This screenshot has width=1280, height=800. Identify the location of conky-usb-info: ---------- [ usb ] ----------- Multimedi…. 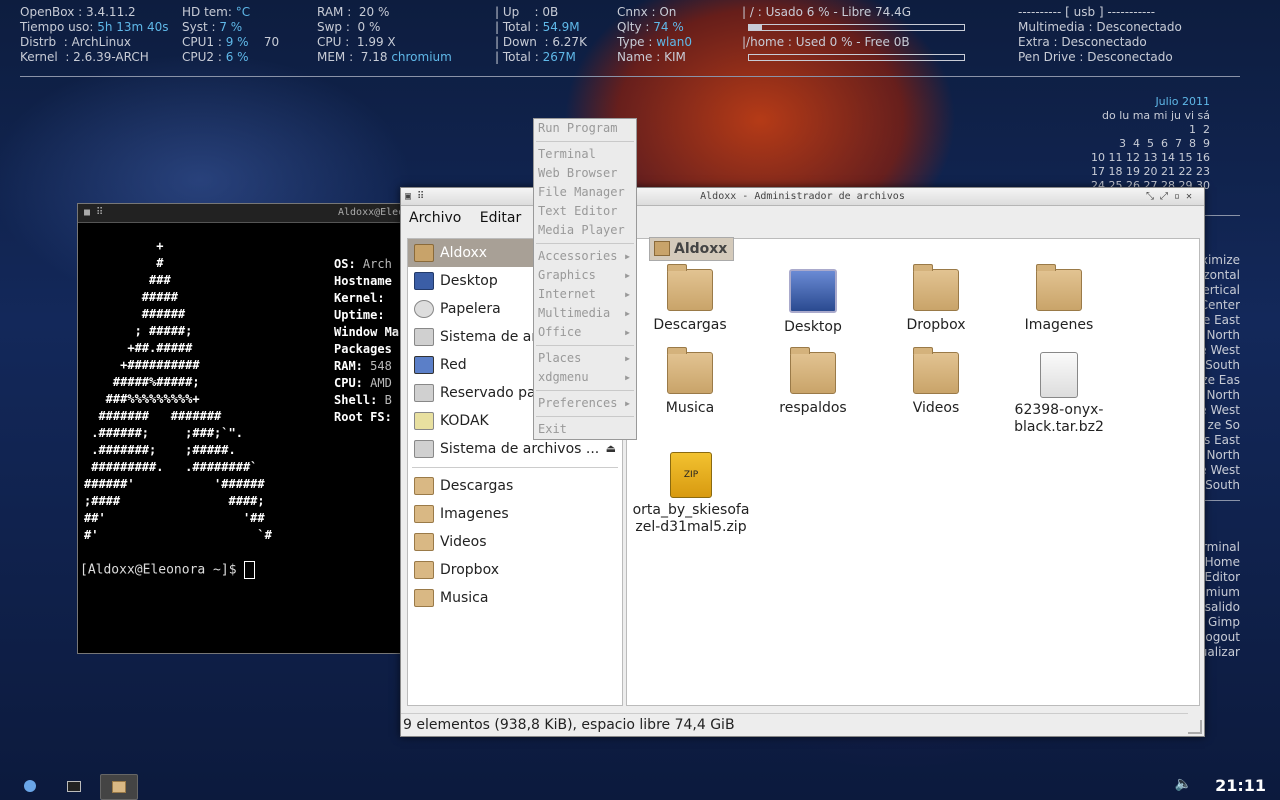
(1100, 34).